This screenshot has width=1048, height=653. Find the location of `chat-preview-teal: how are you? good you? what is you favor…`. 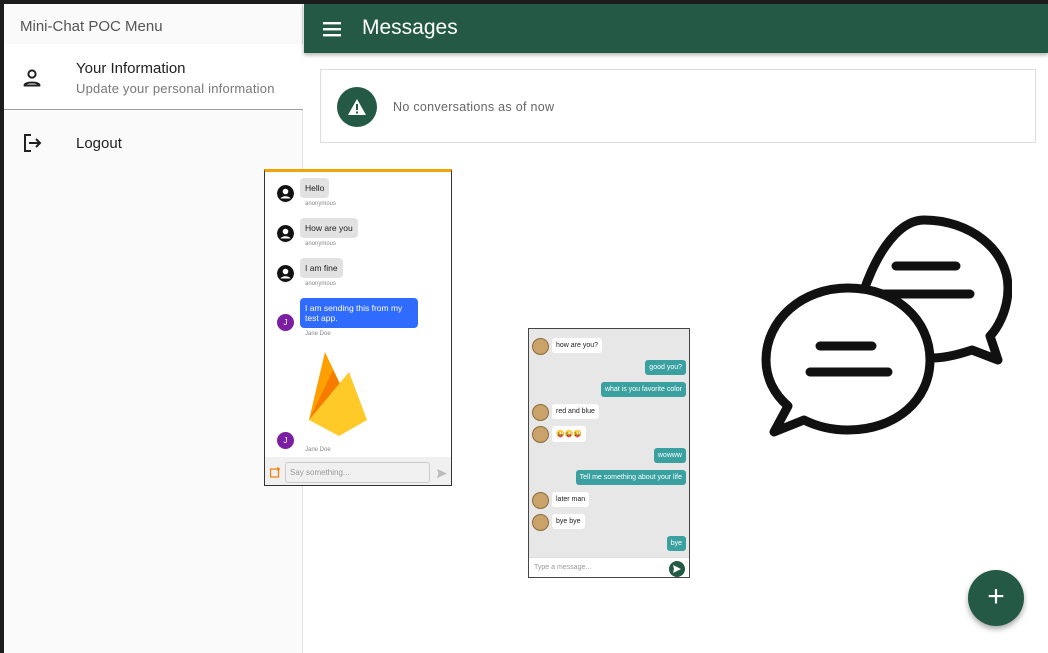

chat-preview-teal: how are you? good you? what is you favor… is located at coordinates (609, 453).